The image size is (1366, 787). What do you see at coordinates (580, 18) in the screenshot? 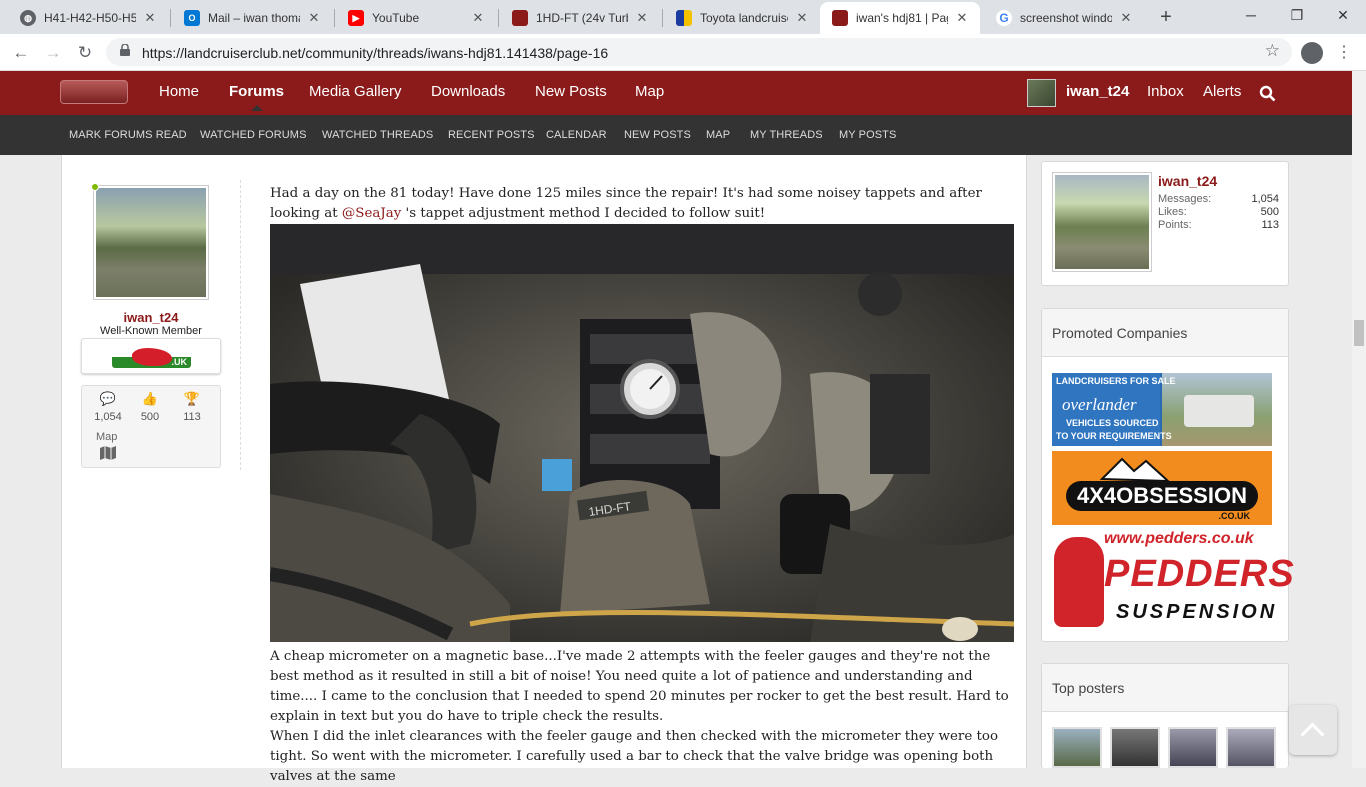
I see `browser-tab: 1HD-FT (24v Turbo ✕` at bounding box center [580, 18].